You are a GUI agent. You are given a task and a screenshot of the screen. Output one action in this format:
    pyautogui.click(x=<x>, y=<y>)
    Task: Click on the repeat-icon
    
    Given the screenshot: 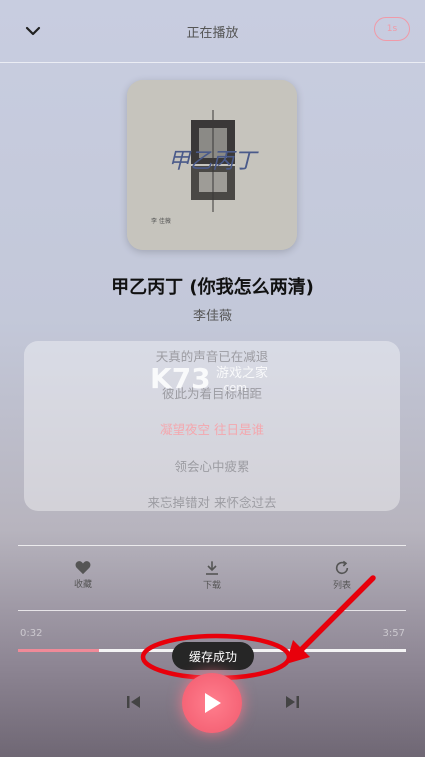 What is the action you would take?
    pyautogui.click(x=342, y=567)
    